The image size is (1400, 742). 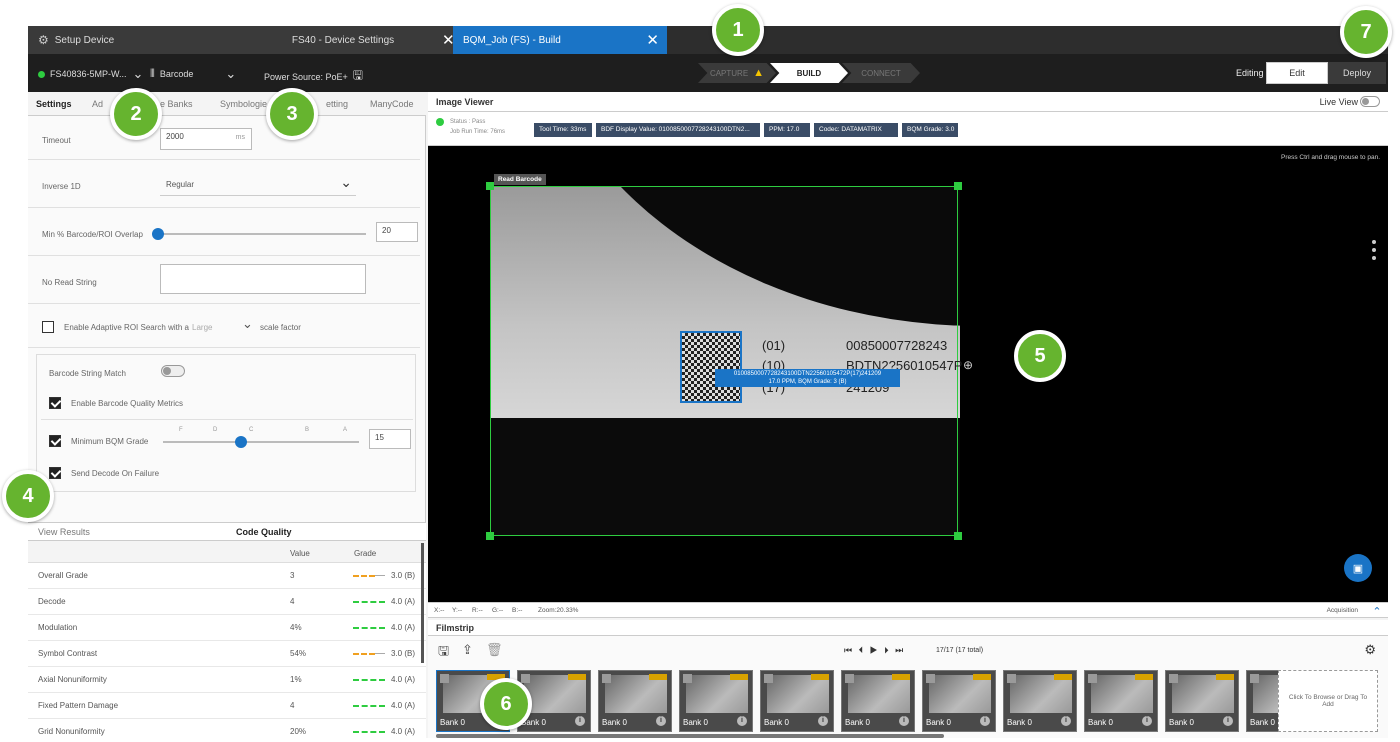 What do you see at coordinates (55, 441) in the screenshot?
I see `min-bqm-checkbox` at bounding box center [55, 441].